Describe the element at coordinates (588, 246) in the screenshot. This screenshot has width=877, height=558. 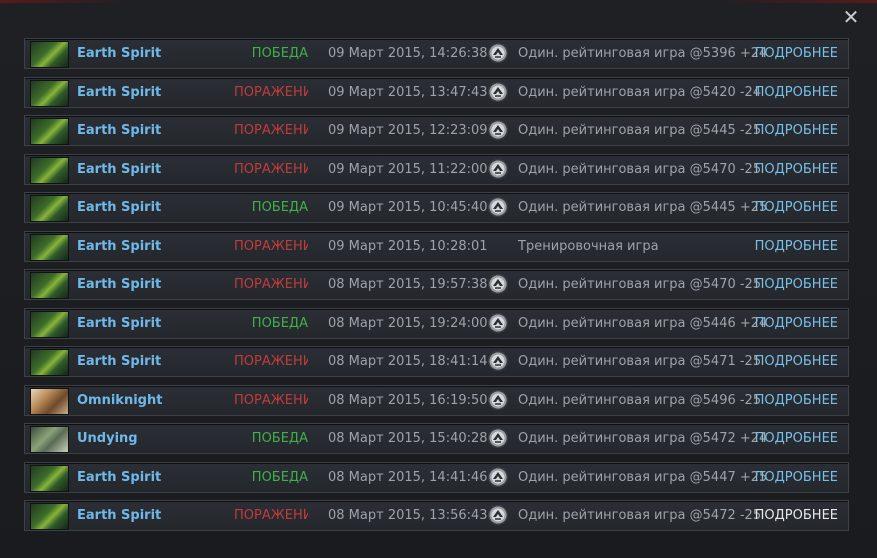
I see `game-mode: Тренировочная игра` at that location.